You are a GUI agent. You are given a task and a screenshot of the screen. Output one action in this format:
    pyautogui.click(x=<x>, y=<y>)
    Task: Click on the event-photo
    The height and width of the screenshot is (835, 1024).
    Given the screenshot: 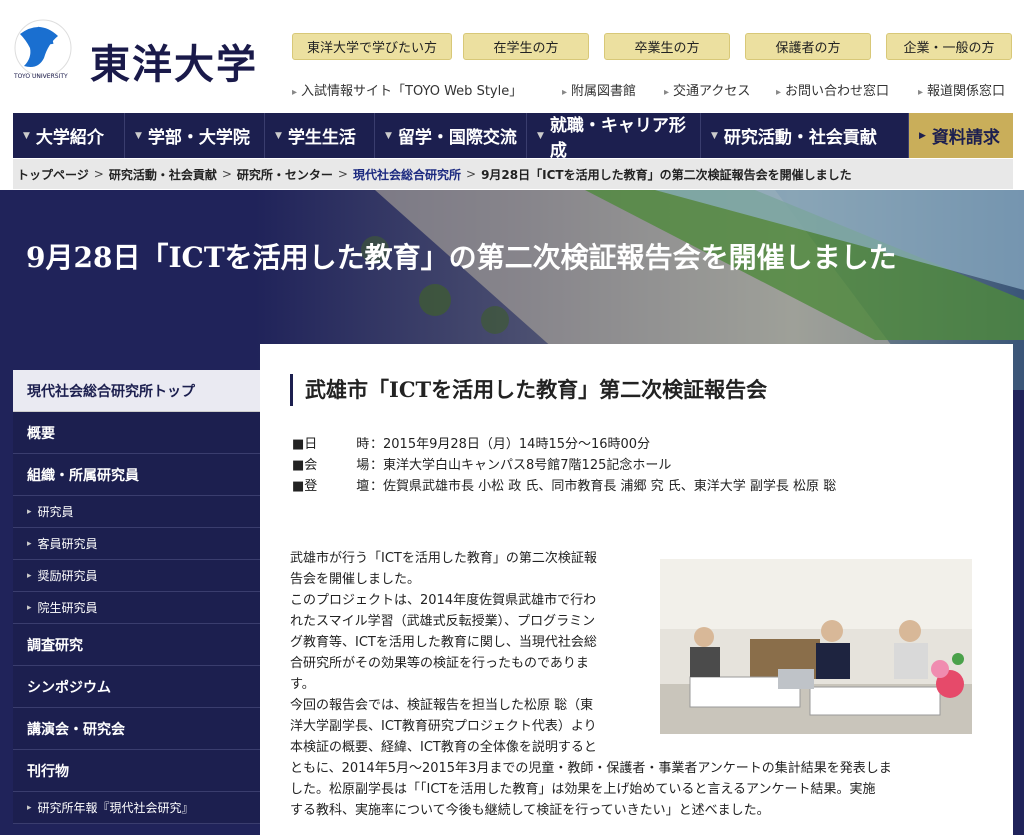 What is the action you would take?
    pyautogui.click(x=816, y=646)
    